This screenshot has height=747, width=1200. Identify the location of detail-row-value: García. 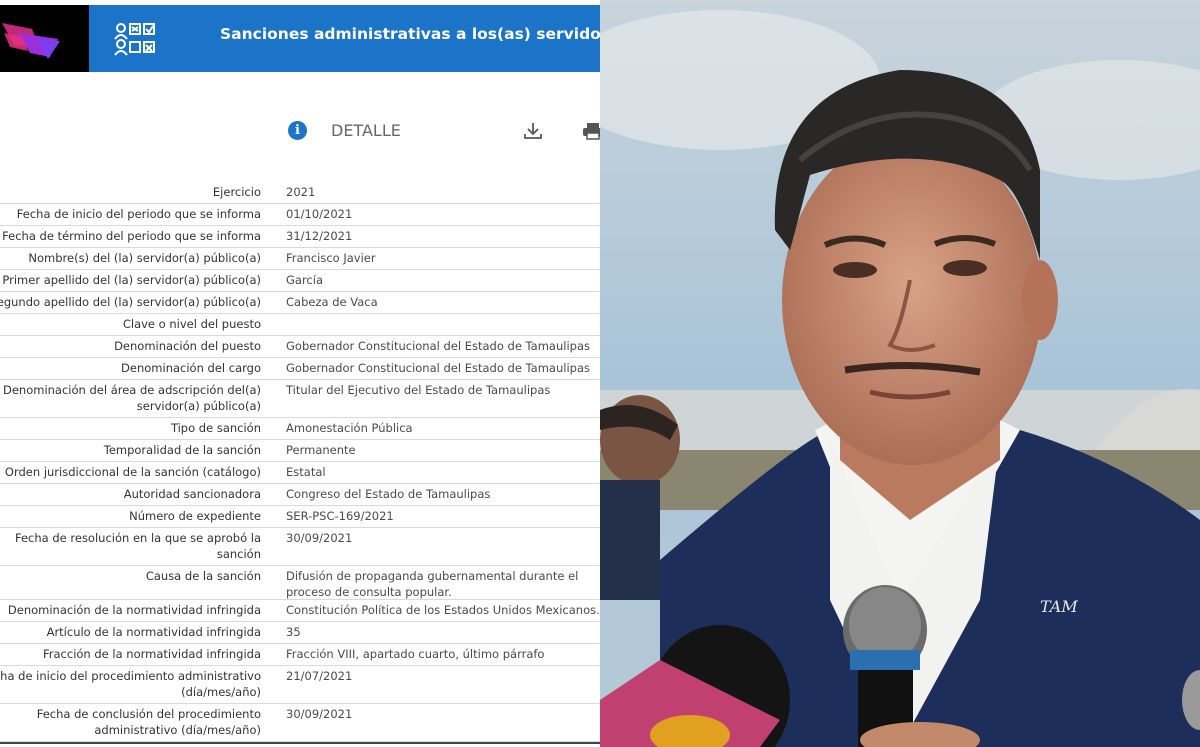
(304, 280).